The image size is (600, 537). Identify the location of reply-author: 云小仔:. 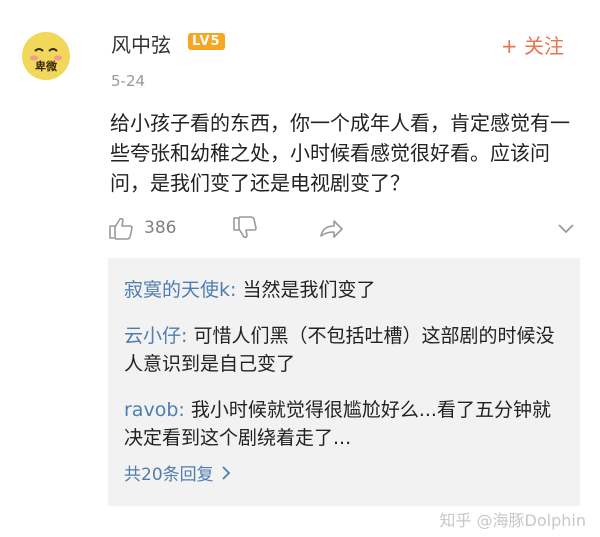
(155, 336).